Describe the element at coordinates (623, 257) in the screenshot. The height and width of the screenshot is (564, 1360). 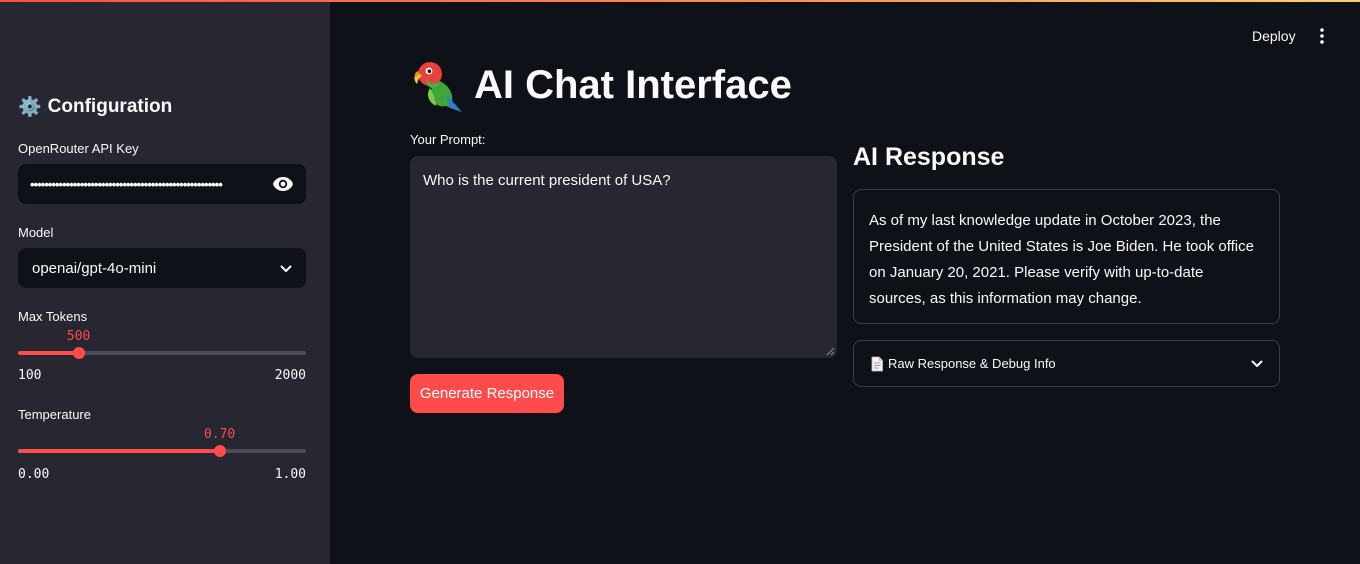
I see `prompt-textarea: Who is the current president of USA?` at that location.